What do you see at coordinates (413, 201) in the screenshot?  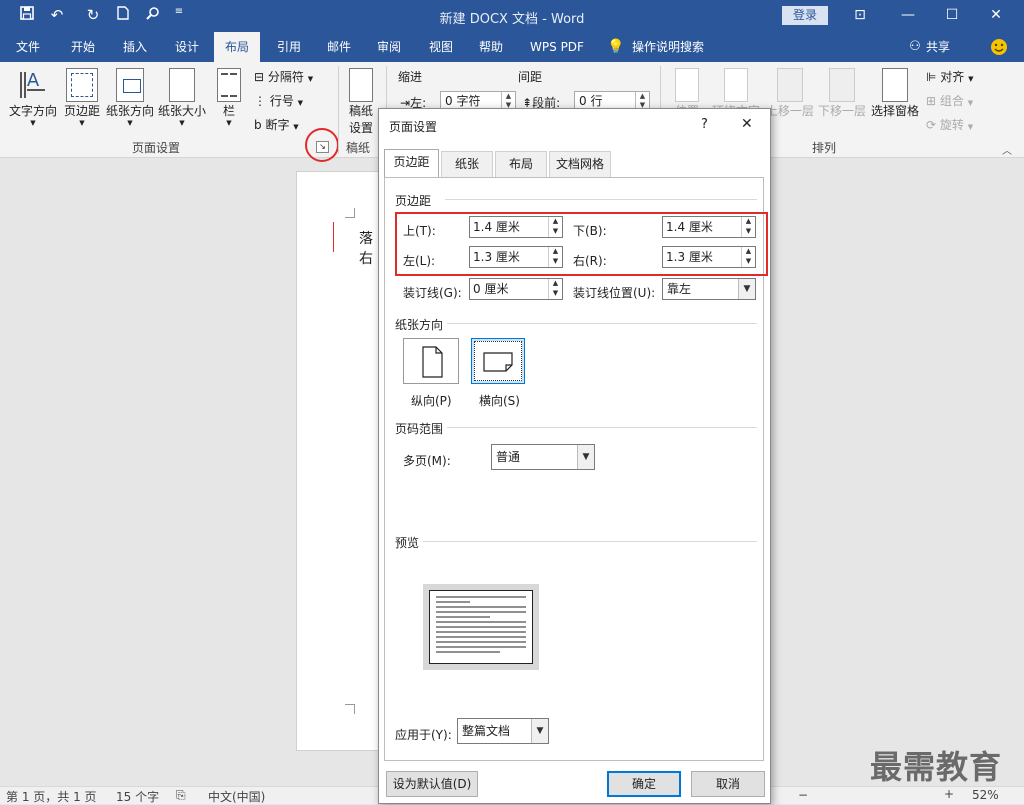 I see `margins-section-label: 页边距` at bounding box center [413, 201].